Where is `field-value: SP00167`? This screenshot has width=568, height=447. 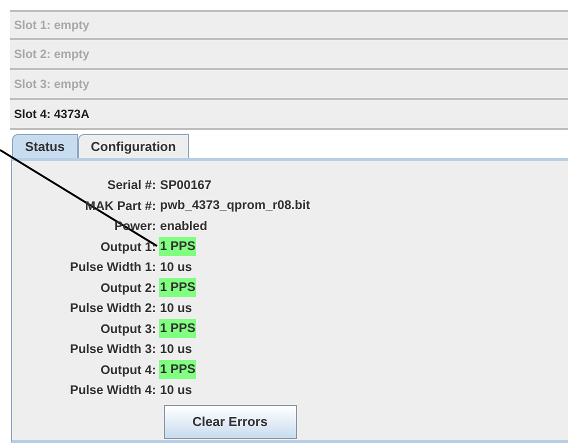
field-value: SP00167 is located at coordinates (185, 185).